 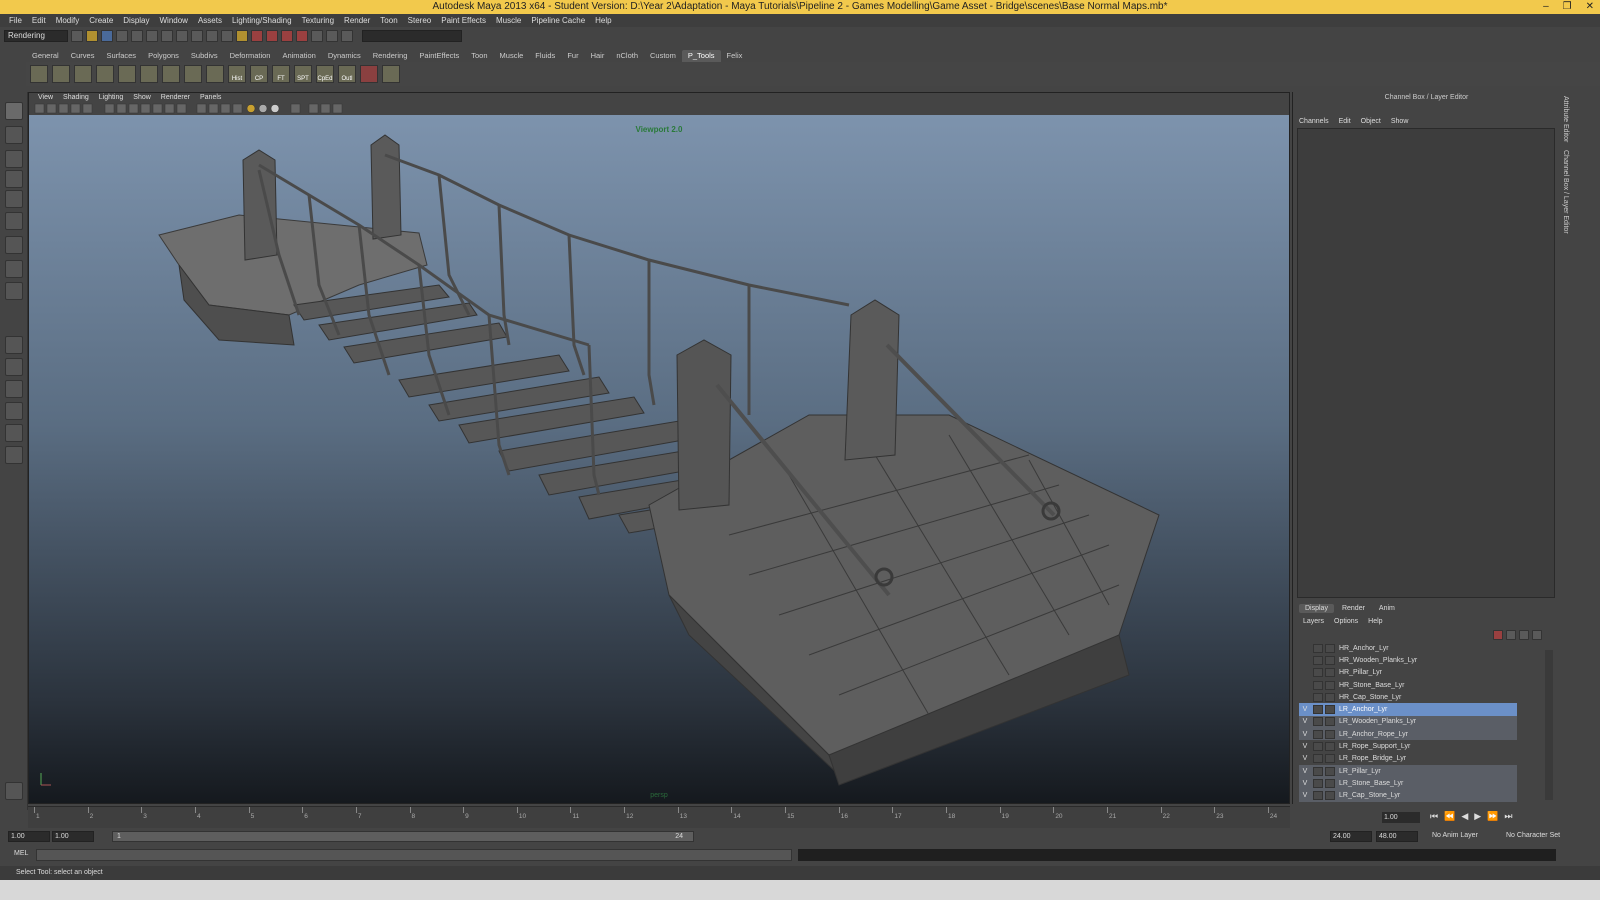 What do you see at coordinates (14, 791) in the screenshot?
I see `rotate-view-icon` at bounding box center [14, 791].